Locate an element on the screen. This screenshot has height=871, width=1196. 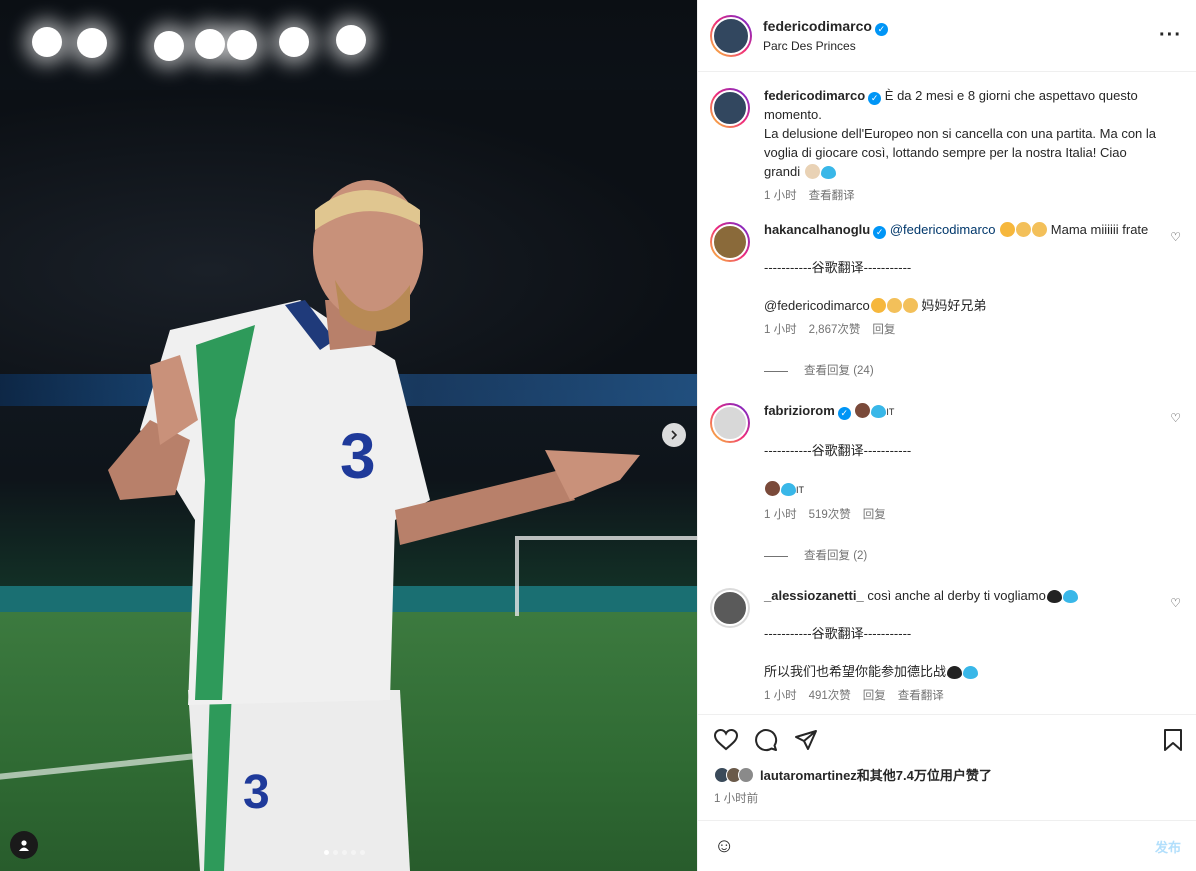
comment-mention: @federicodimarco is located at coordinates (943, 229).